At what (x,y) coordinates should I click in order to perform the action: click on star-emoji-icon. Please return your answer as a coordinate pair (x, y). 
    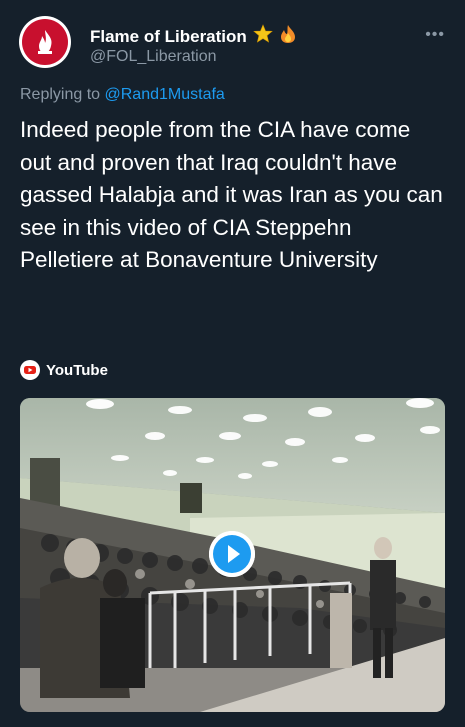
    Looking at the image, I should click on (263, 36).